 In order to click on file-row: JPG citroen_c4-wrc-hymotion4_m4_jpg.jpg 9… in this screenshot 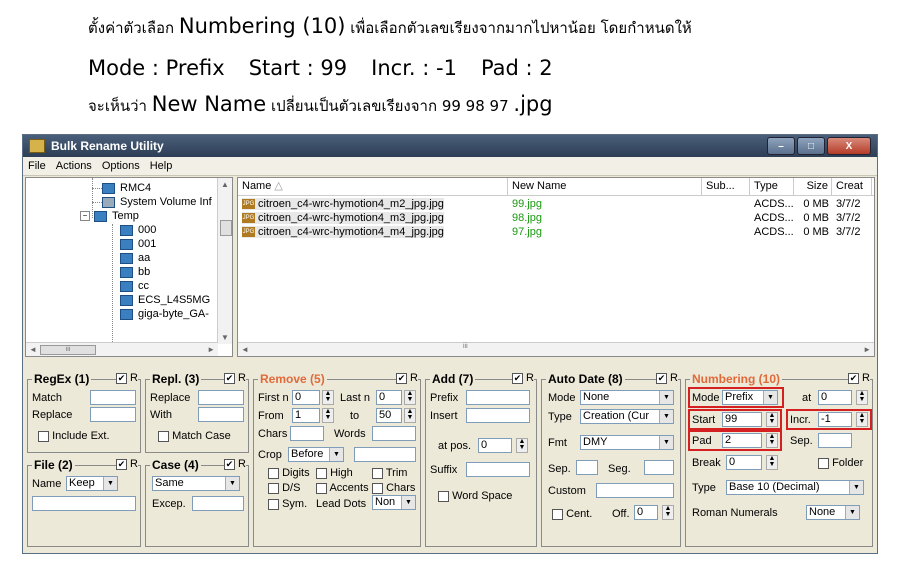, I will do `click(556, 232)`.